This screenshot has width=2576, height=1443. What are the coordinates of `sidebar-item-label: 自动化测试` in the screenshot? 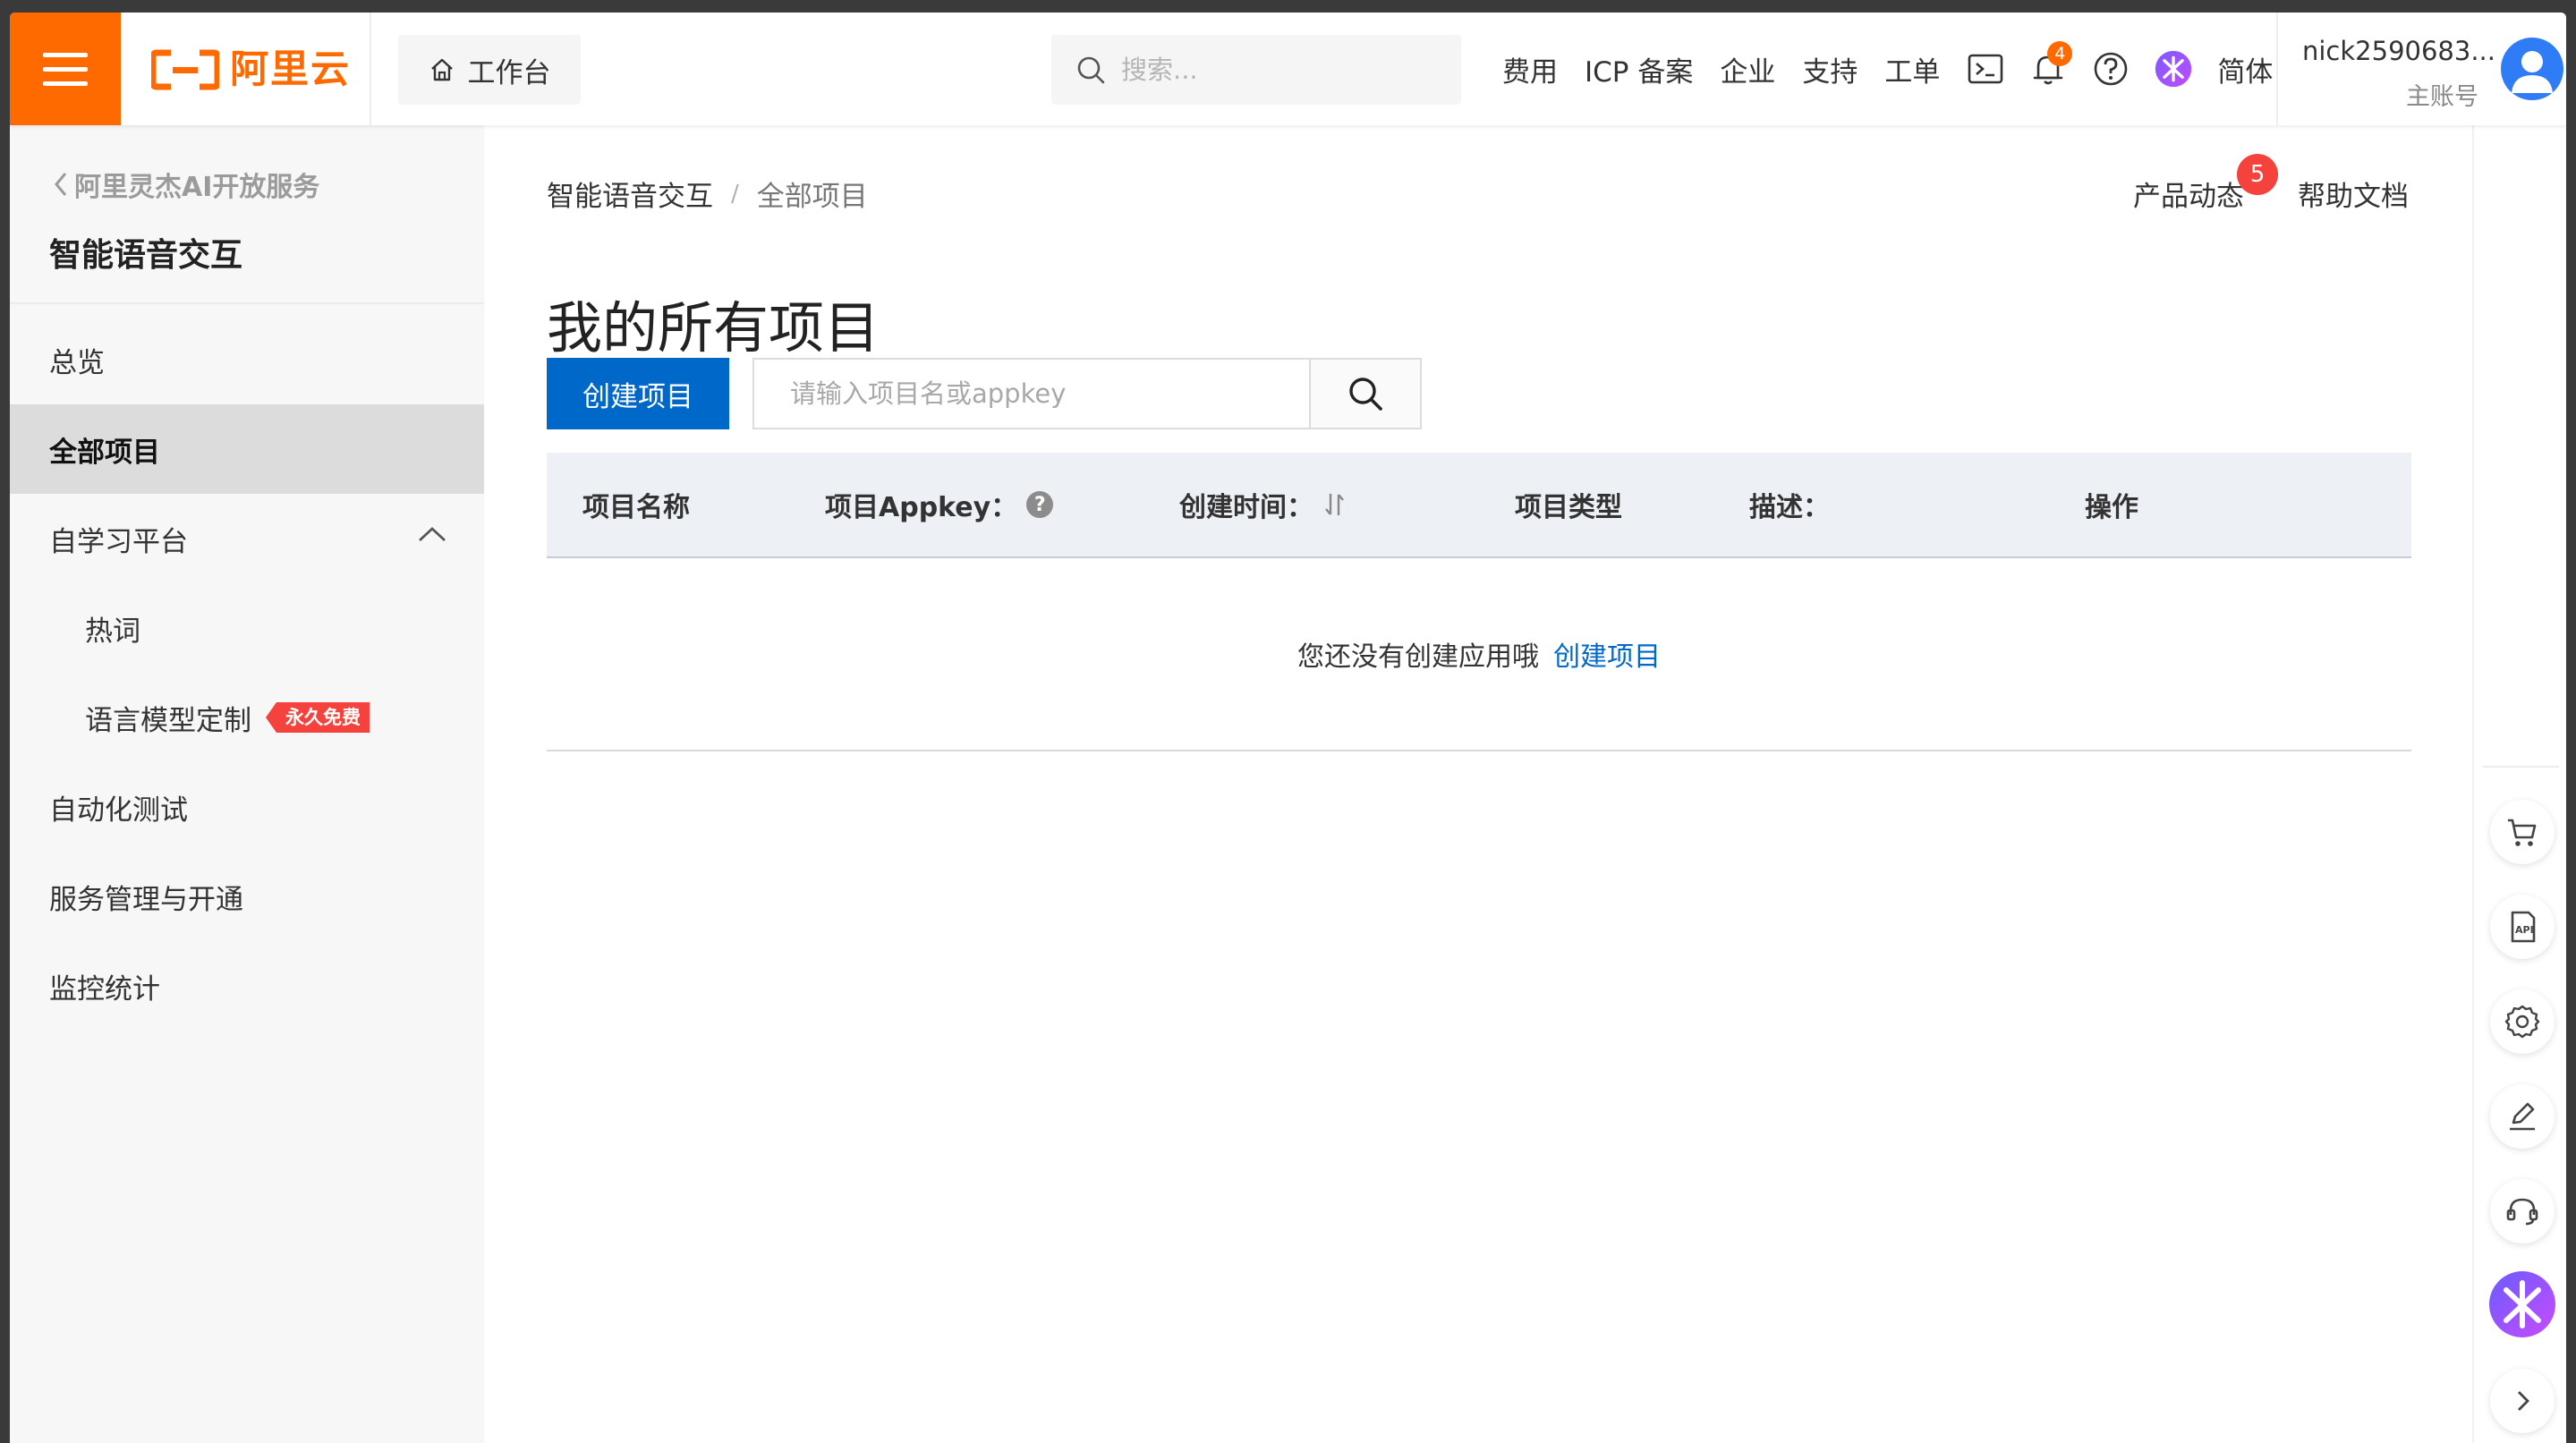 It's located at (118, 810).